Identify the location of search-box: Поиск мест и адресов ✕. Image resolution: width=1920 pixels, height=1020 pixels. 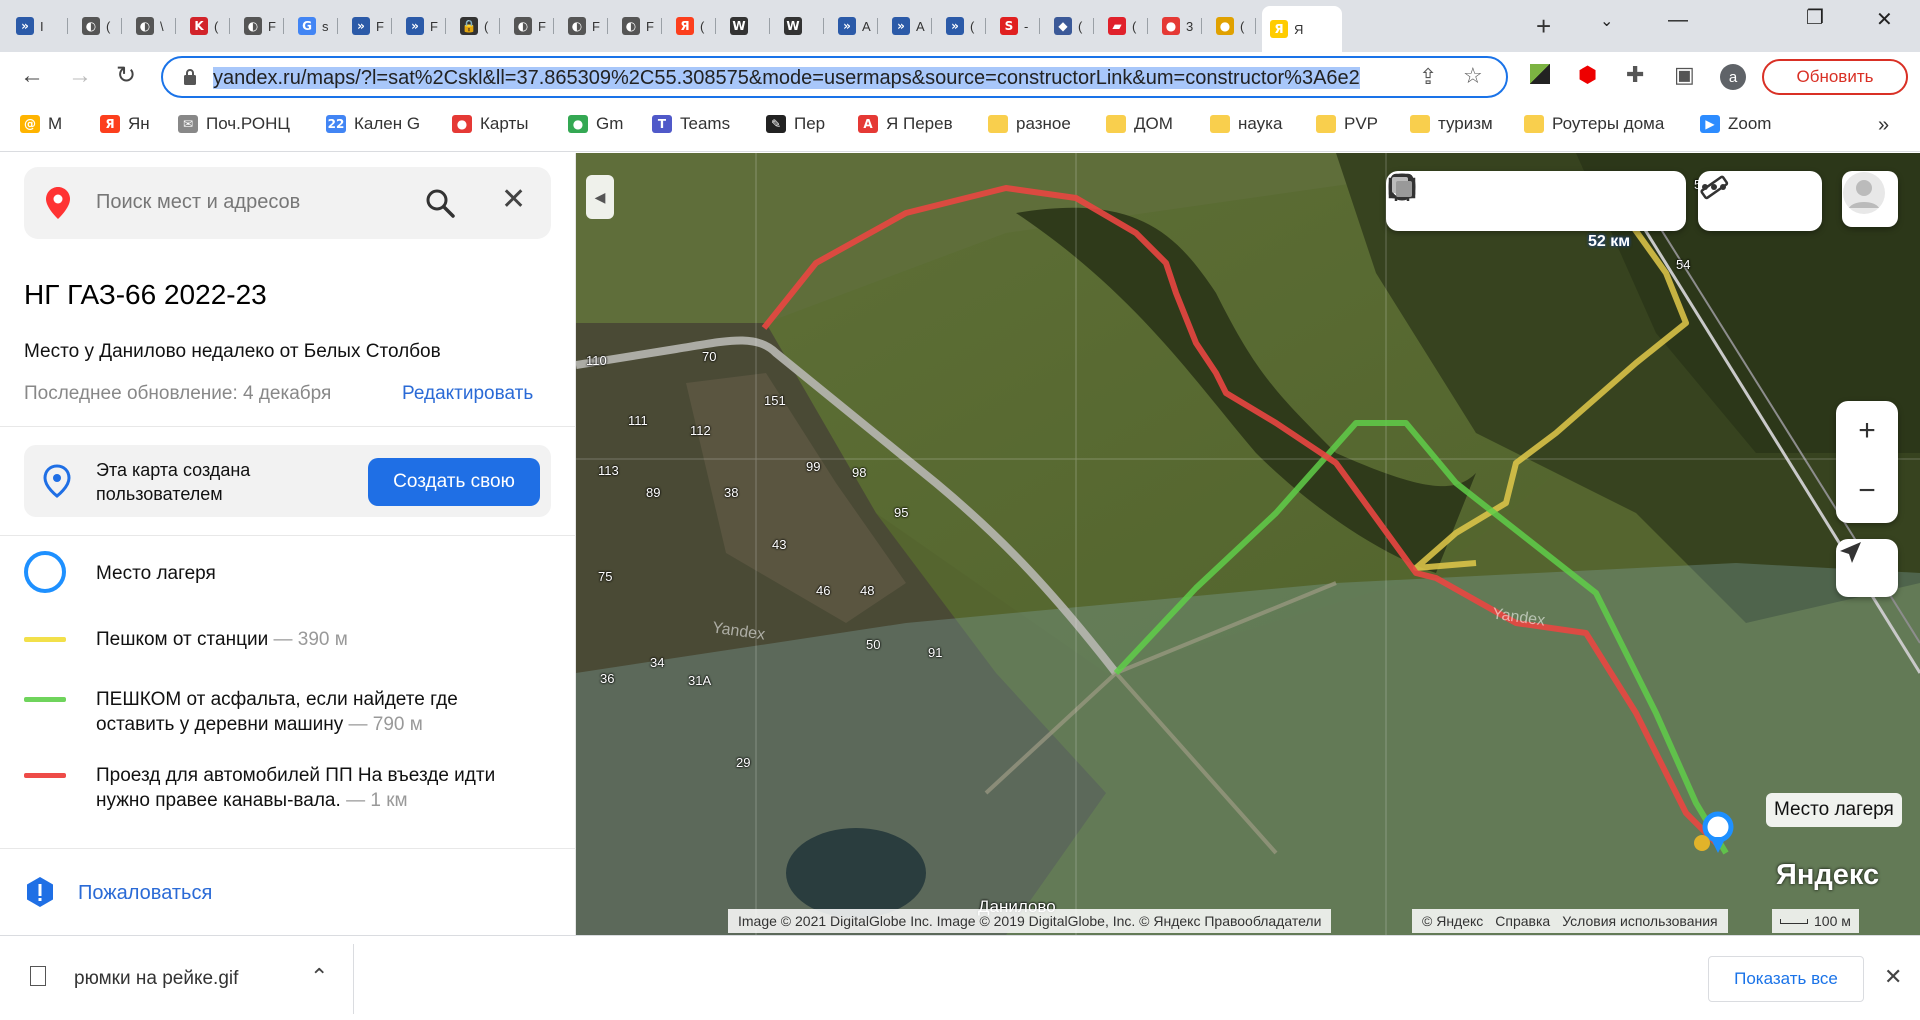
(287, 203).